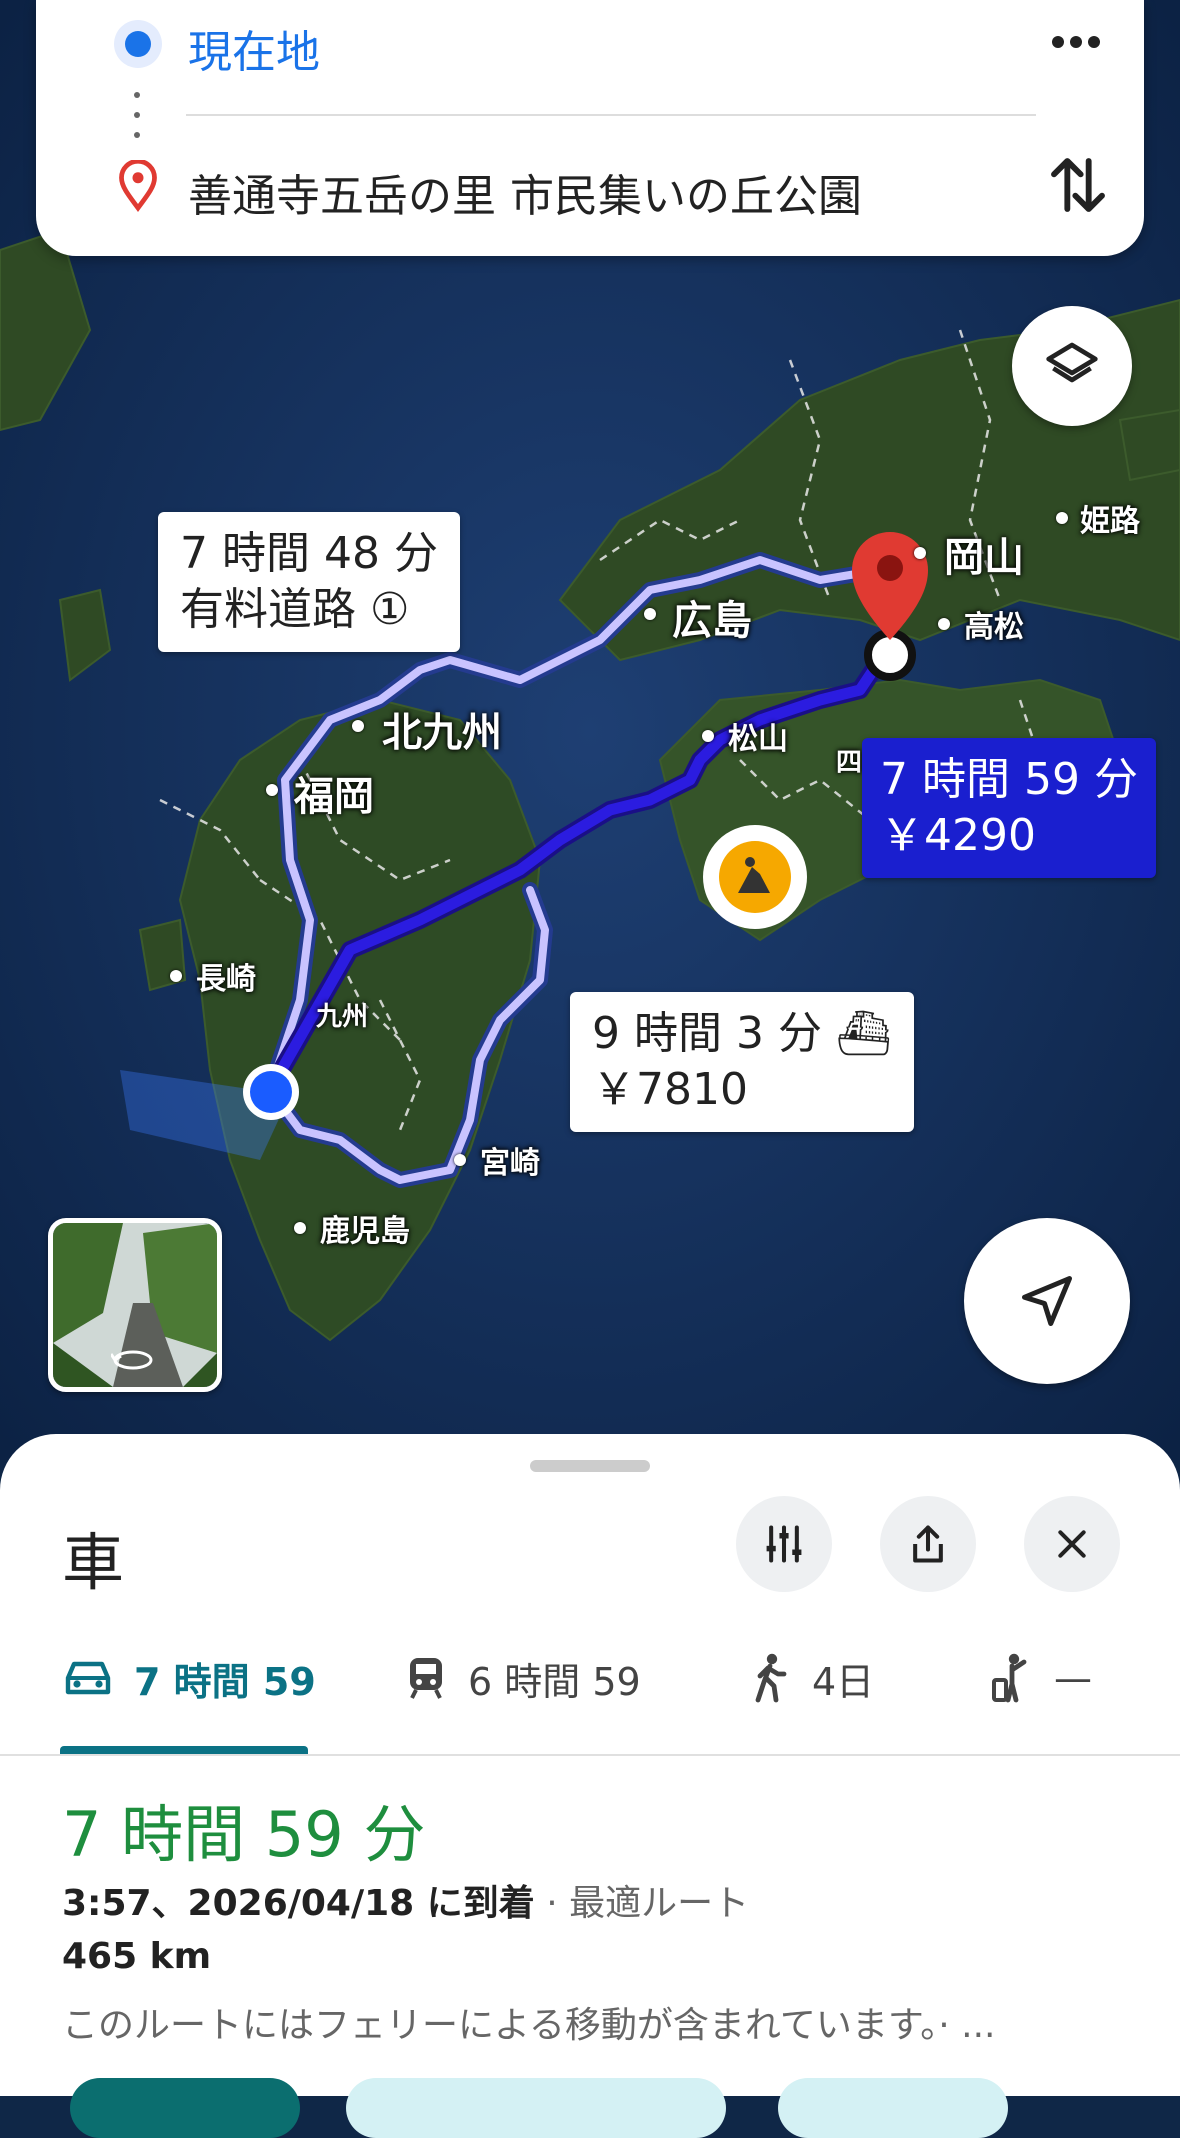 Image resolution: width=1180 pixels, height=2138 pixels. Describe the element at coordinates (138, 186) in the screenshot. I see `destination-marker-icon` at that location.